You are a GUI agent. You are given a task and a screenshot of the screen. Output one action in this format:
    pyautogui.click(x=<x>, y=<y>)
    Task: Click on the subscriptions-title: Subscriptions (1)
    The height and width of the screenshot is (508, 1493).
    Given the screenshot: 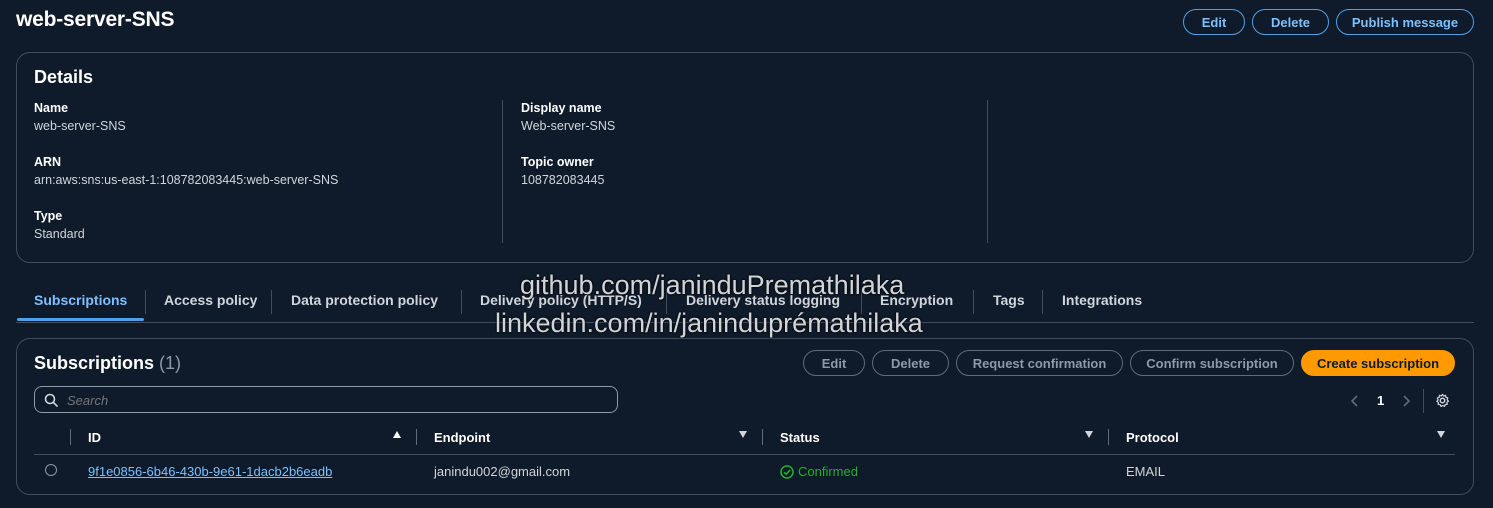 What is the action you would take?
    pyautogui.click(x=107, y=363)
    